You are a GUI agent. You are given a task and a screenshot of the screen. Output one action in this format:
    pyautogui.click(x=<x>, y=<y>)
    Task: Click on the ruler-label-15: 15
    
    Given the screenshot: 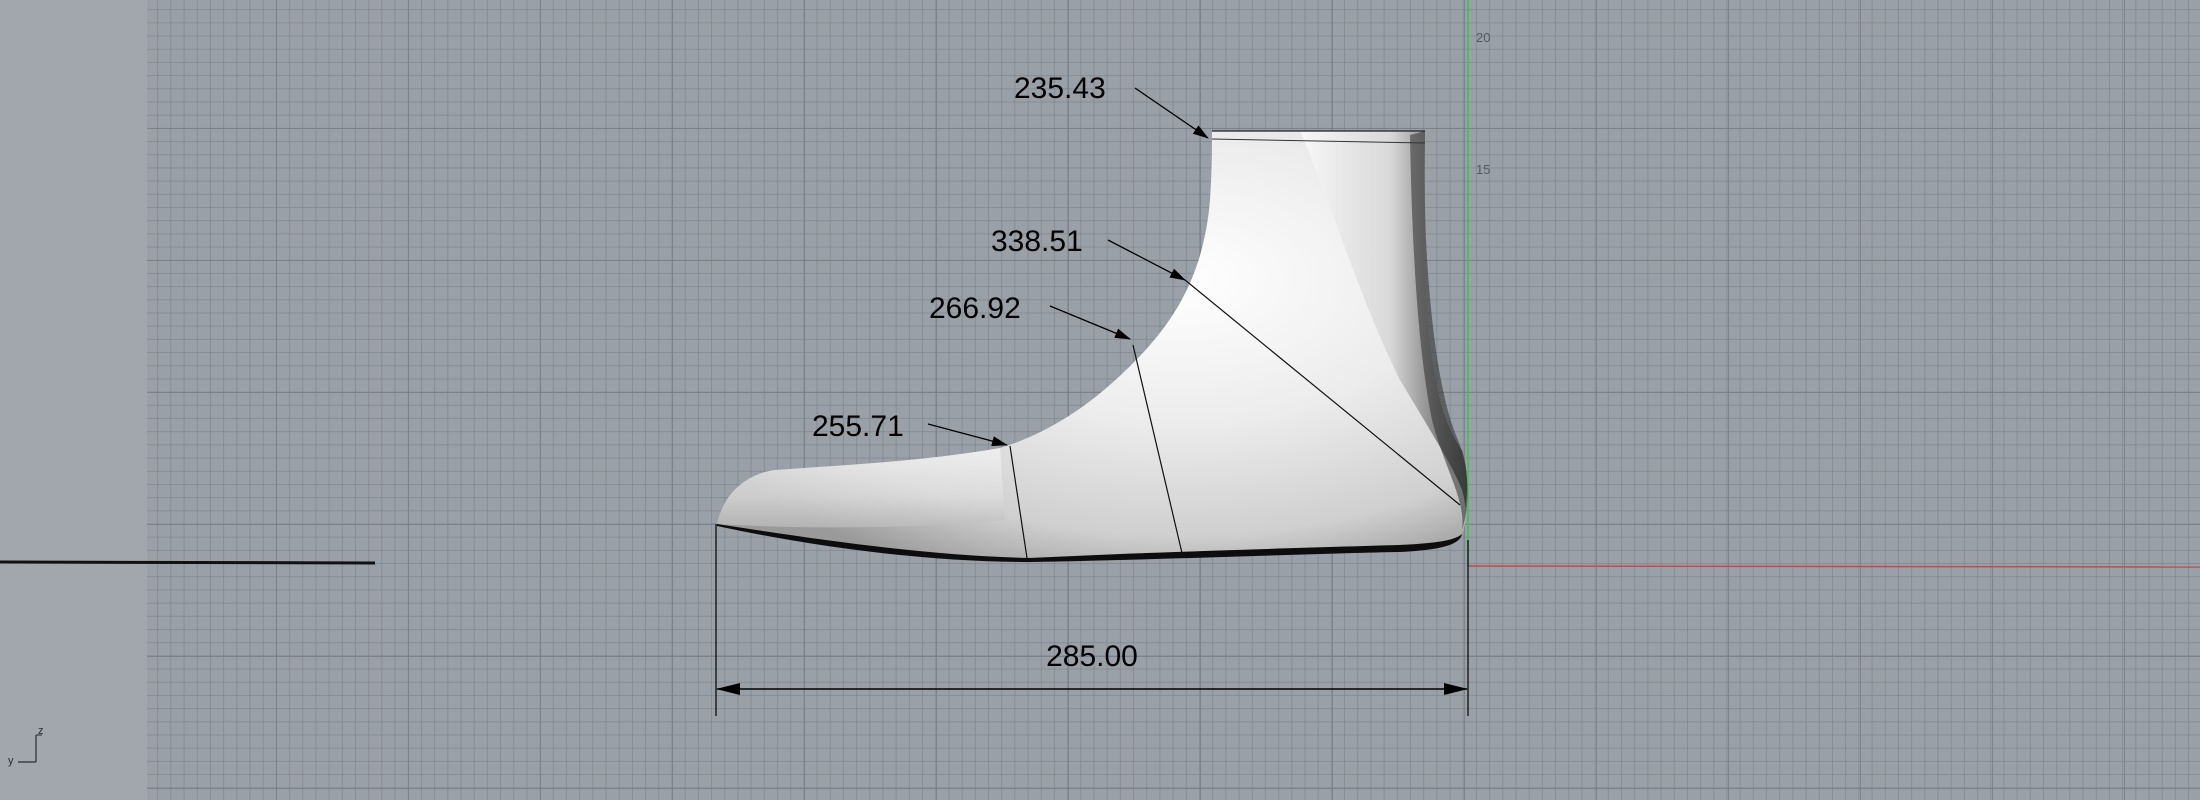 What is the action you would take?
    pyautogui.click(x=1483, y=169)
    